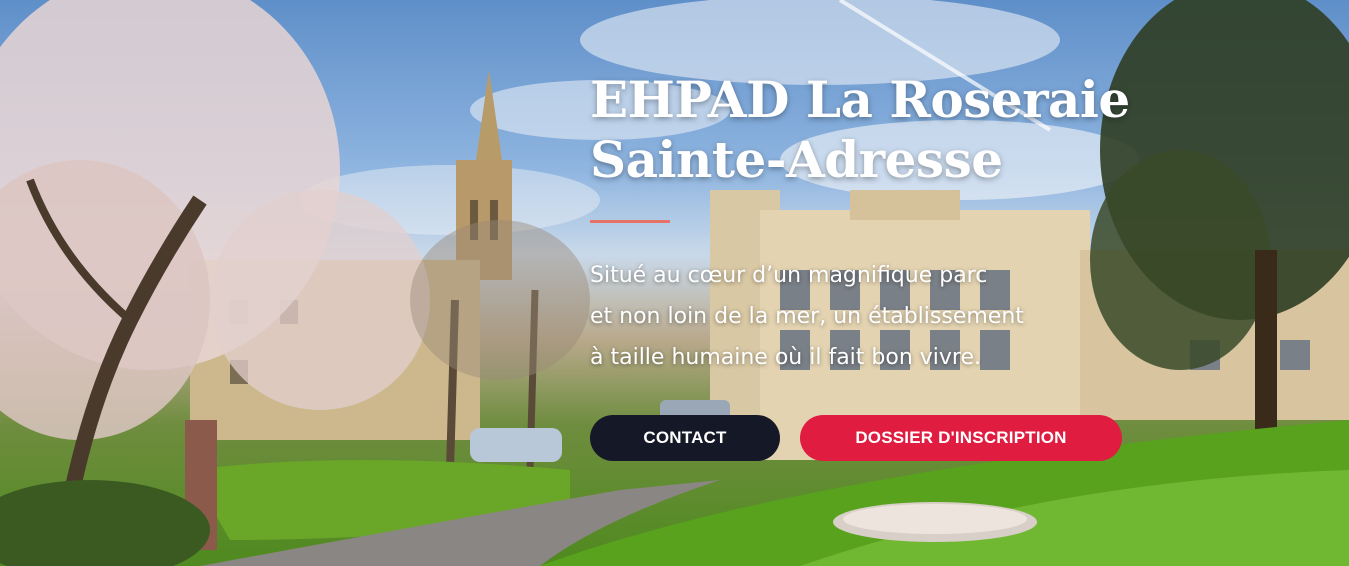 Image resolution: width=1349 pixels, height=566 pixels. What do you see at coordinates (685, 438) in the screenshot?
I see `contact-button: CONTACT` at bounding box center [685, 438].